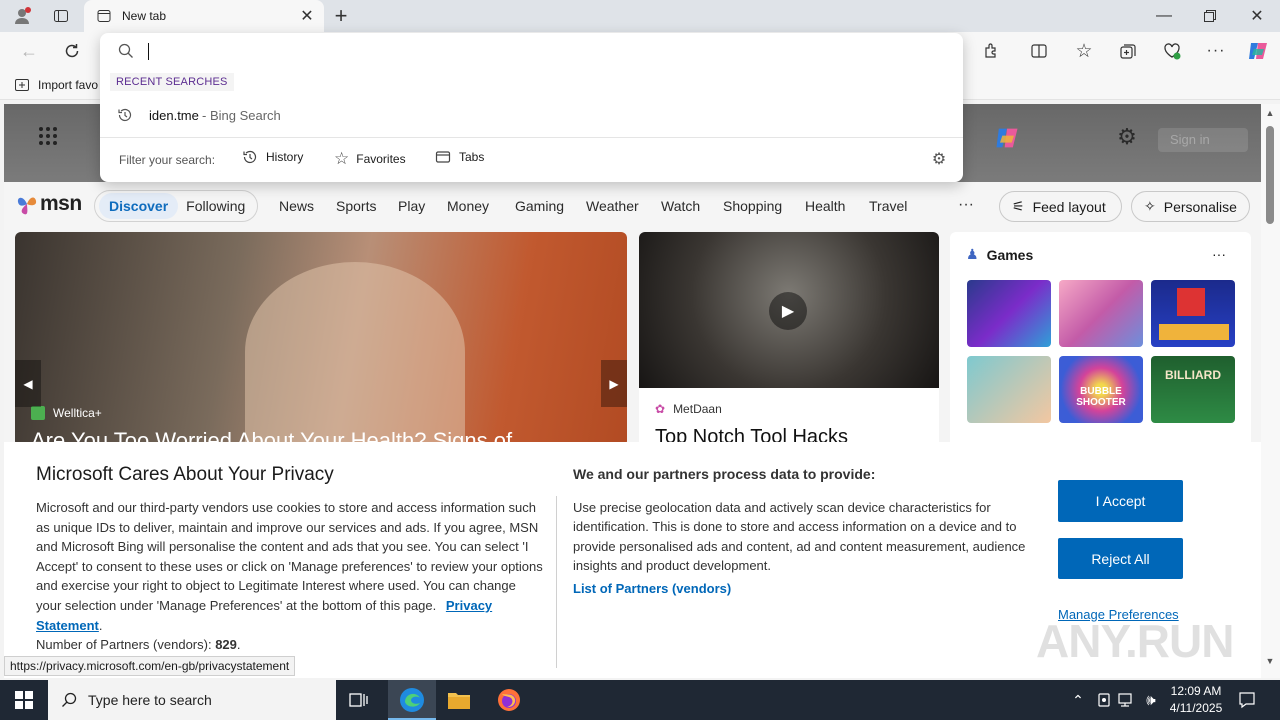 The image size is (1280, 720). Describe the element at coordinates (531, 137) in the screenshot. I see `dropdown-divider` at that location.